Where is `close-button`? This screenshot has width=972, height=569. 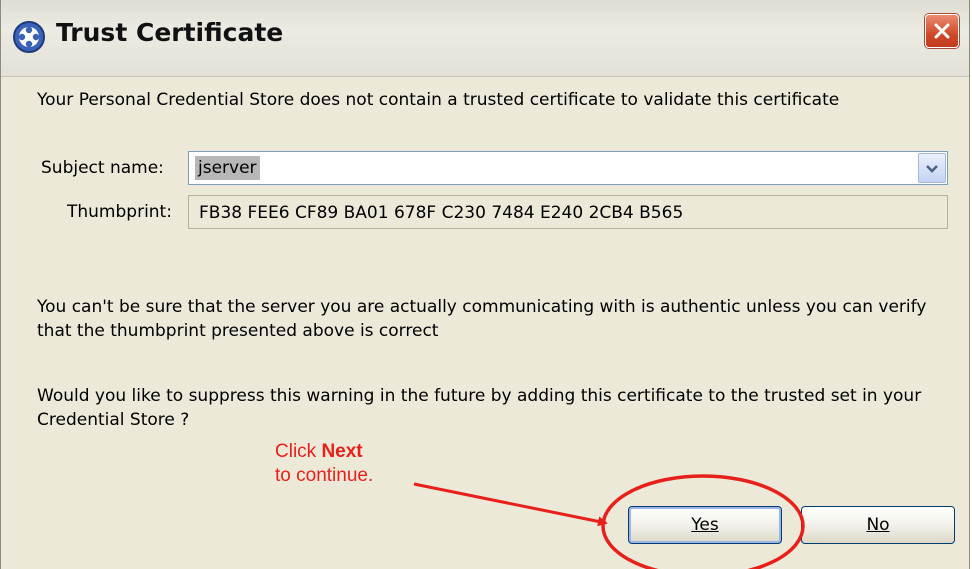
close-button is located at coordinates (942, 31).